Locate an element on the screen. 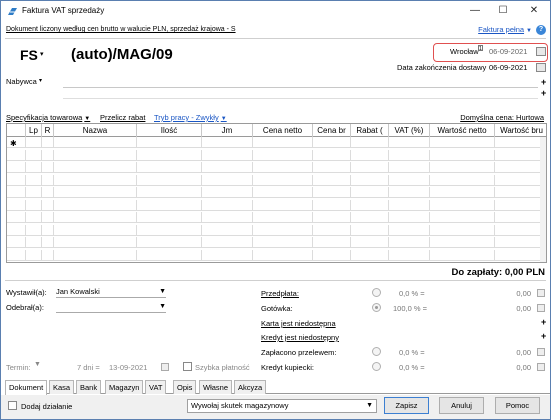 Image resolution: width=551 pixels, height=420 pixels. specification-menu: Specyfikacja towarowa ▼ is located at coordinates (48, 117).